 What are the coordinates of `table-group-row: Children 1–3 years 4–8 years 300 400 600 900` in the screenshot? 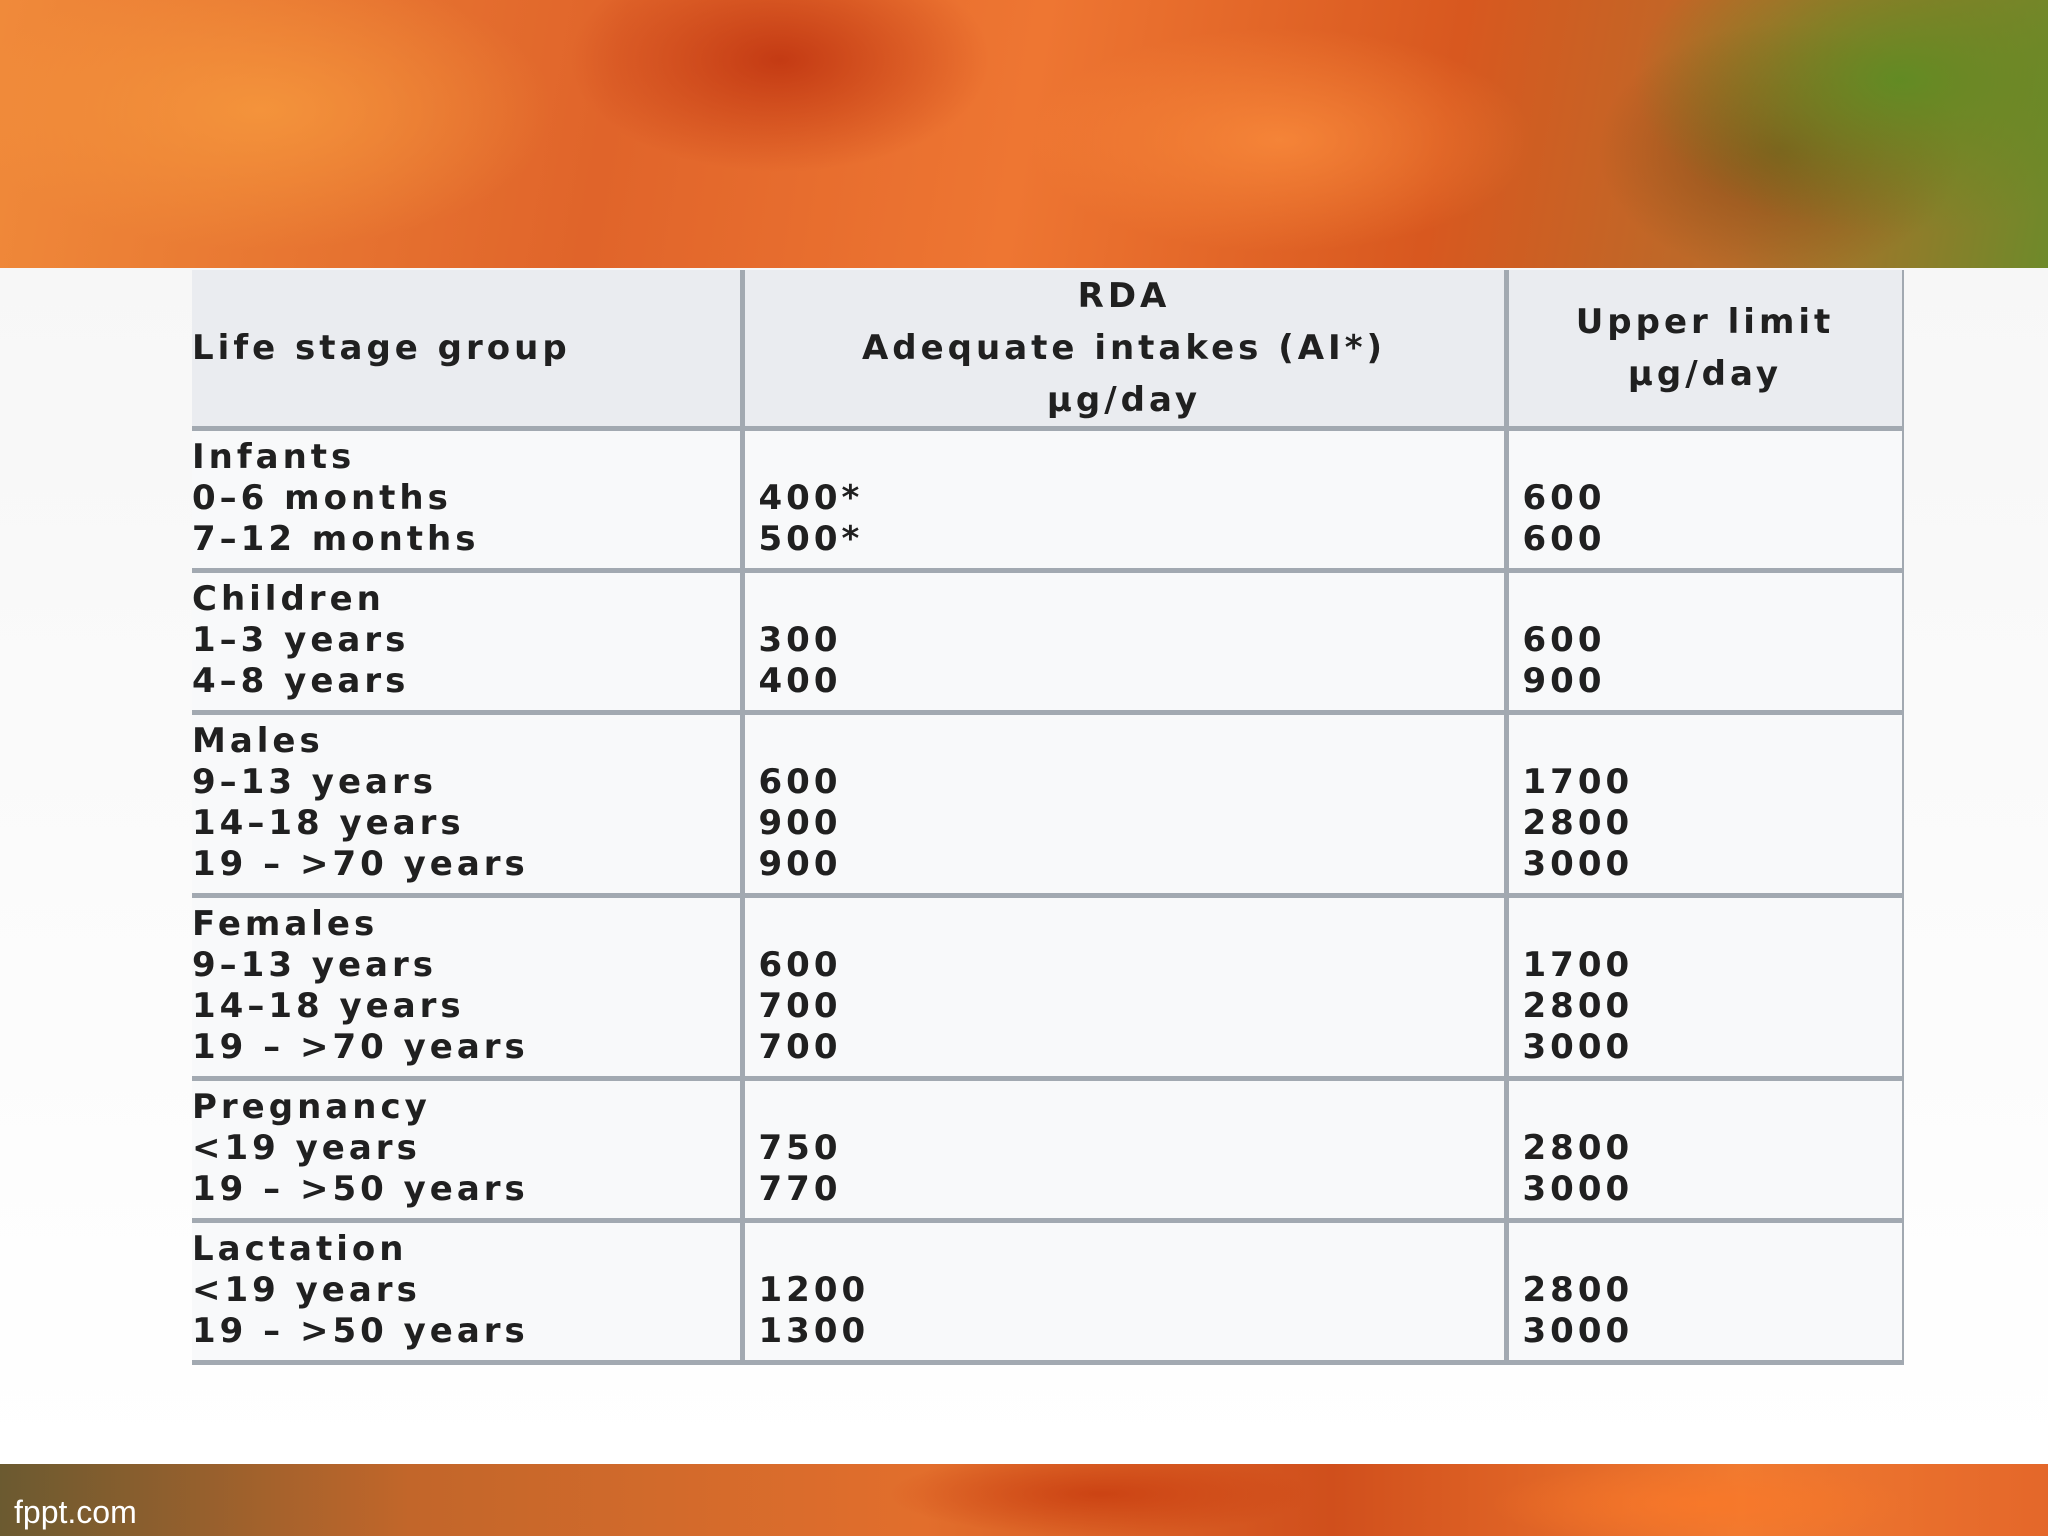 It's located at (1048, 642).